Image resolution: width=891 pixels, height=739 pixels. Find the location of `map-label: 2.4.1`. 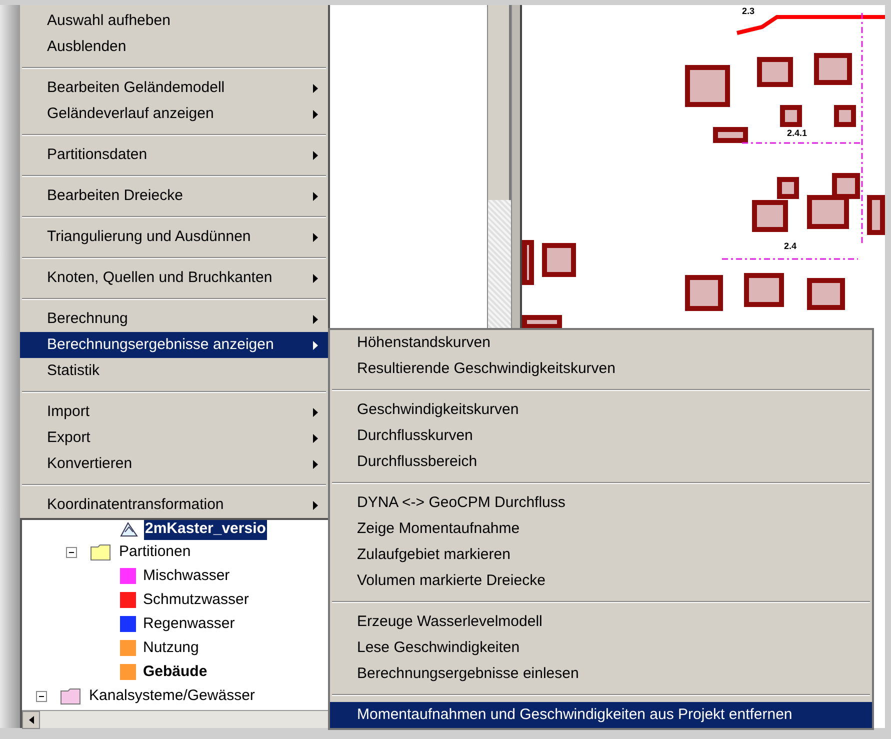

map-label: 2.4.1 is located at coordinates (797, 133).